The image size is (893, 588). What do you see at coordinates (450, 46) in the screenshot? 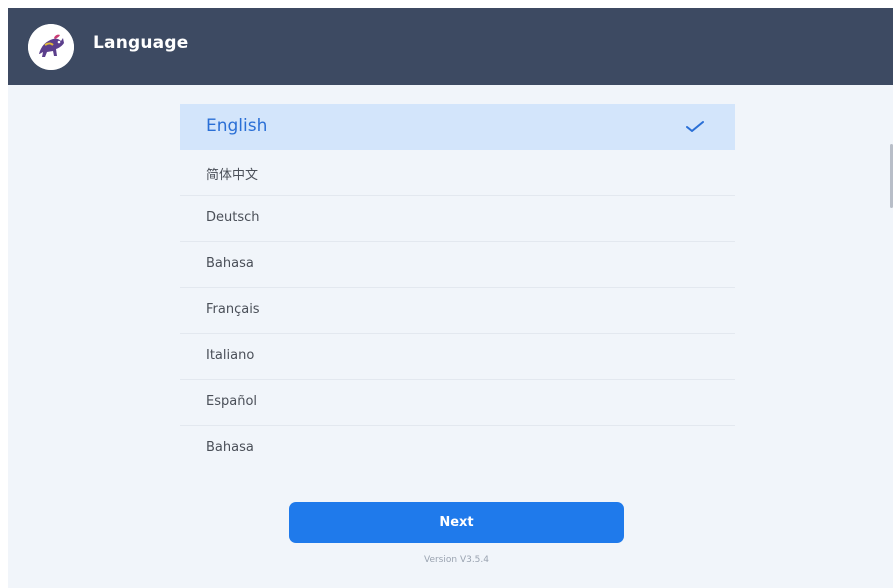
I see `header-bar: Language` at bounding box center [450, 46].